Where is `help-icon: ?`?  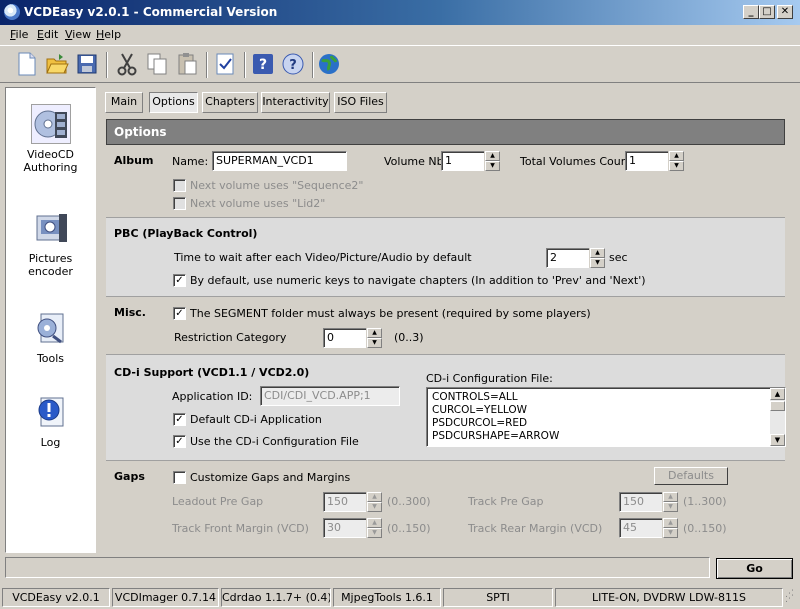 help-icon: ? is located at coordinates (263, 64).